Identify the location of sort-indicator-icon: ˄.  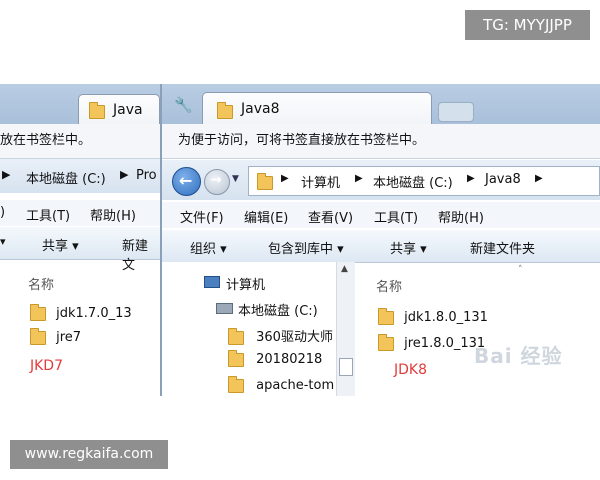
(520, 270).